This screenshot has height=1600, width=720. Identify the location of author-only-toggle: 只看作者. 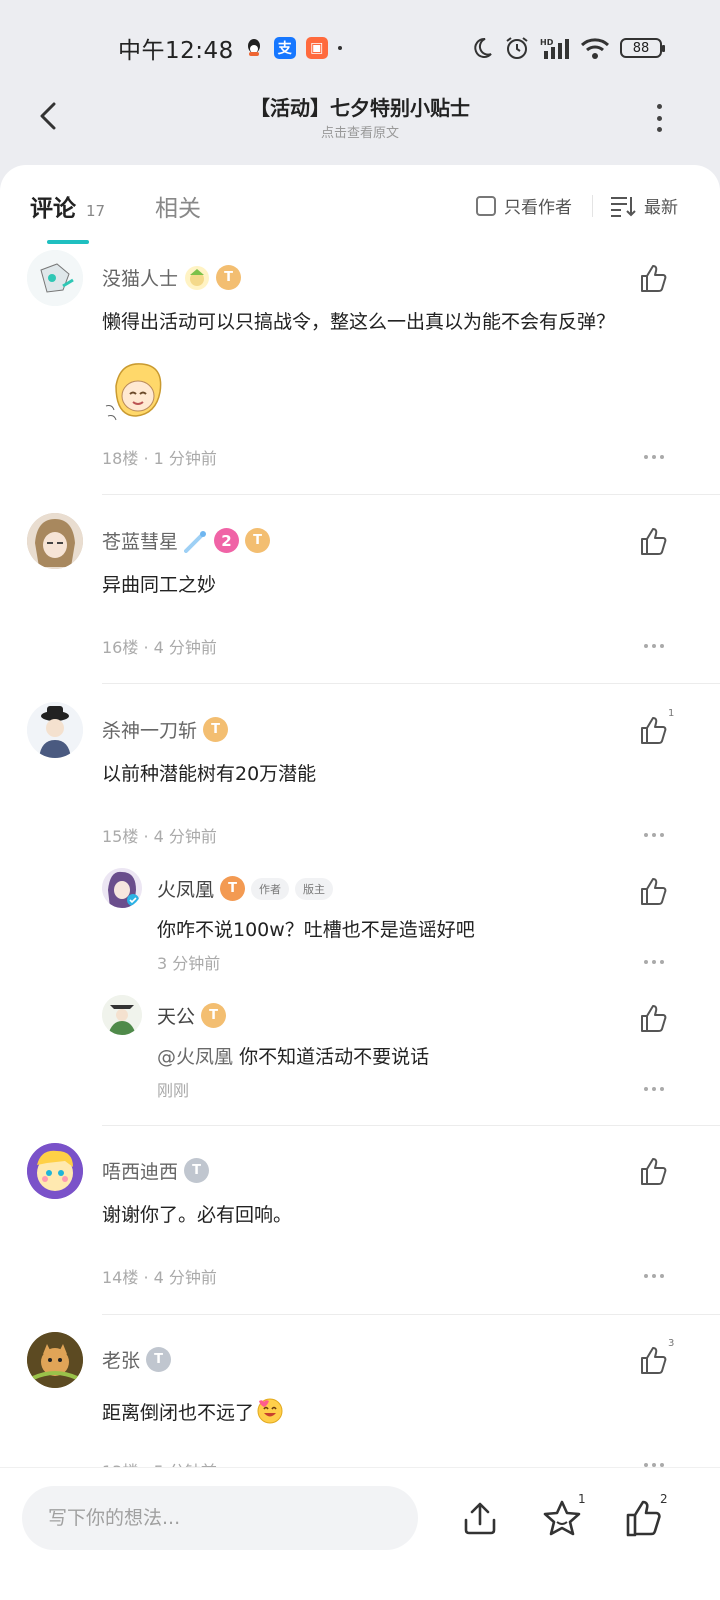
(524, 205).